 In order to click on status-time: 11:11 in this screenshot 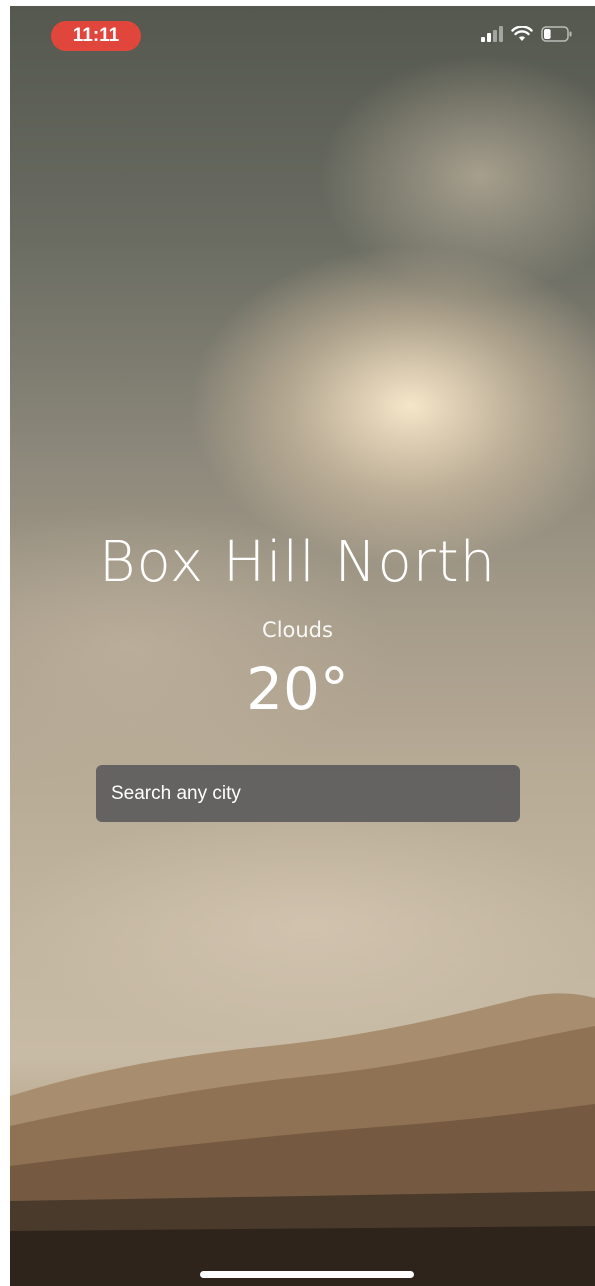, I will do `click(96, 36)`.